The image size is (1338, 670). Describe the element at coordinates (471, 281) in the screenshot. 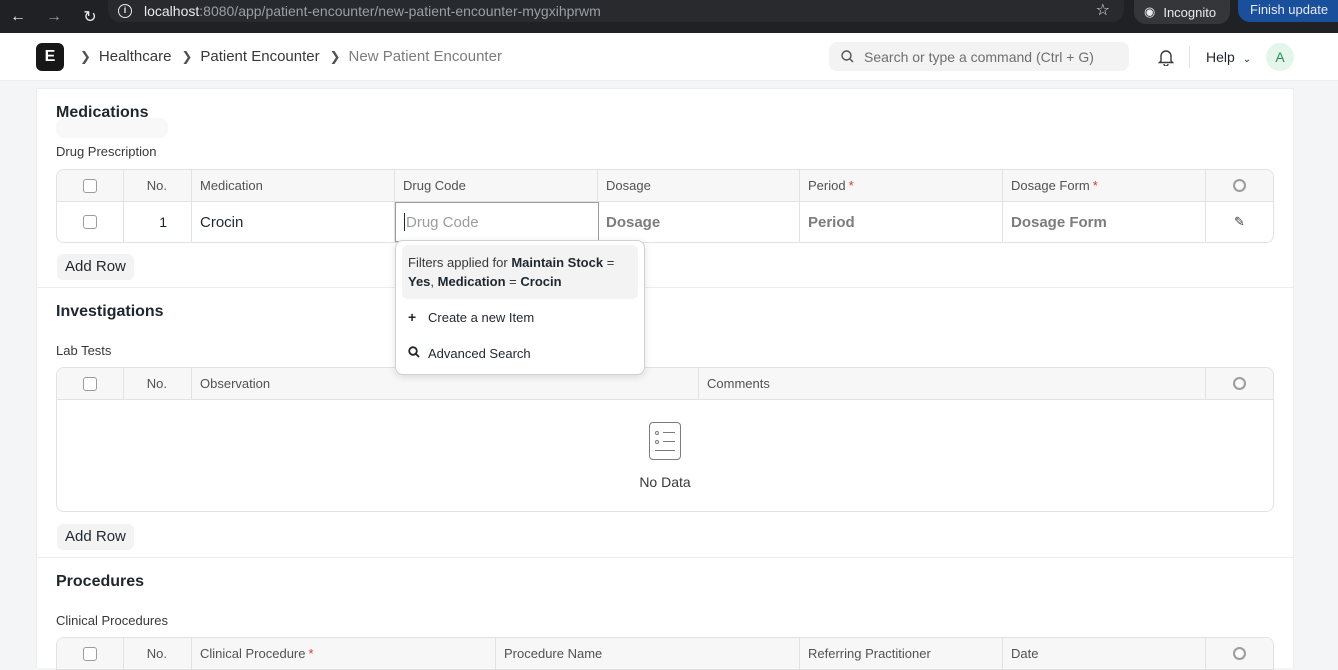

I see `filter-field-medication: Medication` at that location.